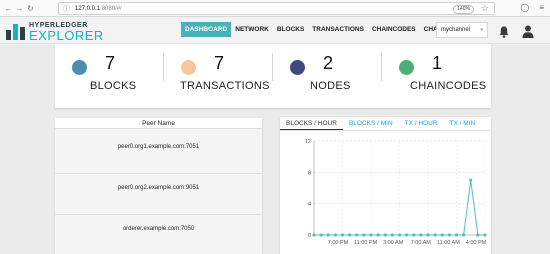 This screenshot has height=254, width=550. I want to click on tab-blocks-min: BLOCKS / MIN, so click(371, 123).